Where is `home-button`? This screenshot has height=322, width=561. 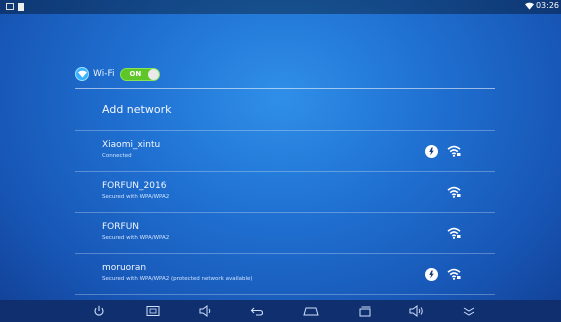
home-button is located at coordinates (311, 311).